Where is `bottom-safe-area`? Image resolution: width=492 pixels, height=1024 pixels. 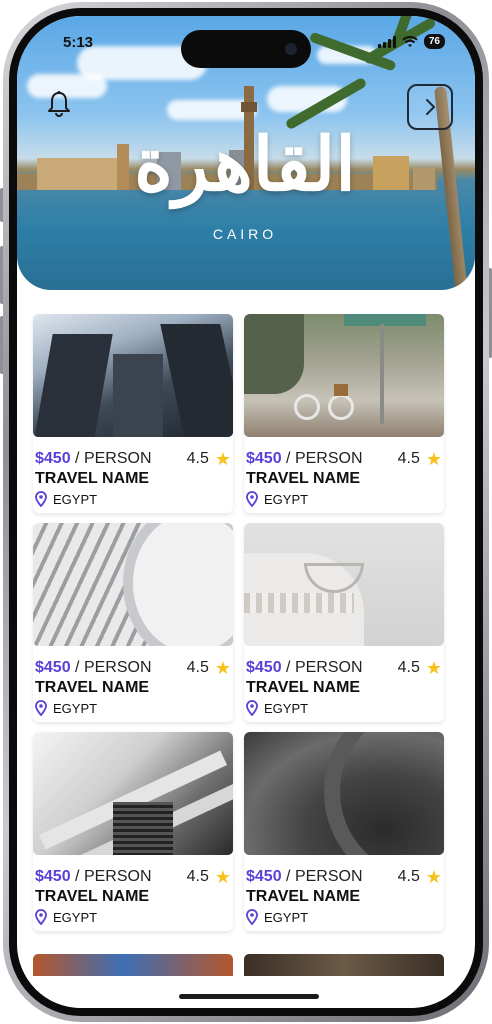 bottom-safe-area is located at coordinates (246, 992).